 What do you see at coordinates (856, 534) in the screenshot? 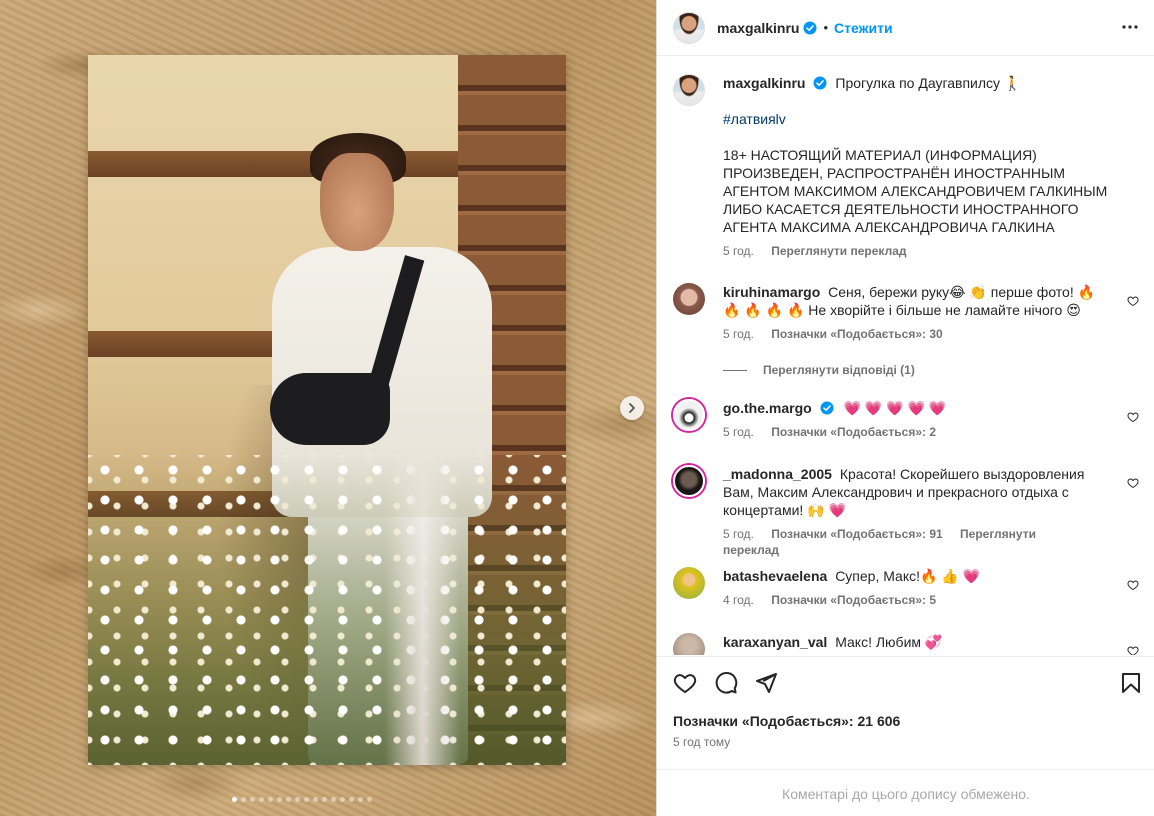
I see `comment-likes: Позначки «Подобається»: 91` at bounding box center [856, 534].